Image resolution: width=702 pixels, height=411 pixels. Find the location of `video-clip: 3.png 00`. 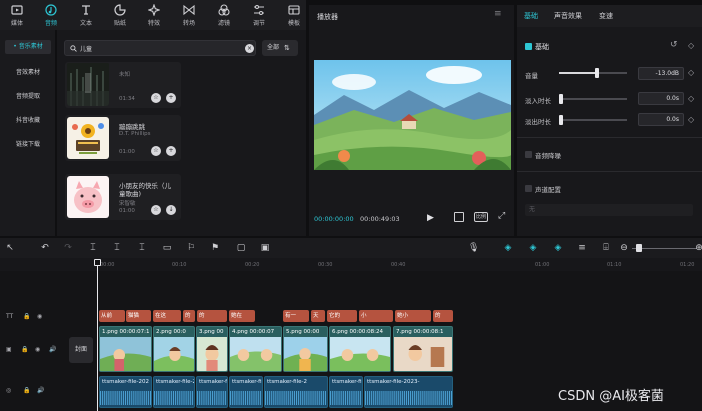

video-clip: 3.png 00 is located at coordinates (212, 349).